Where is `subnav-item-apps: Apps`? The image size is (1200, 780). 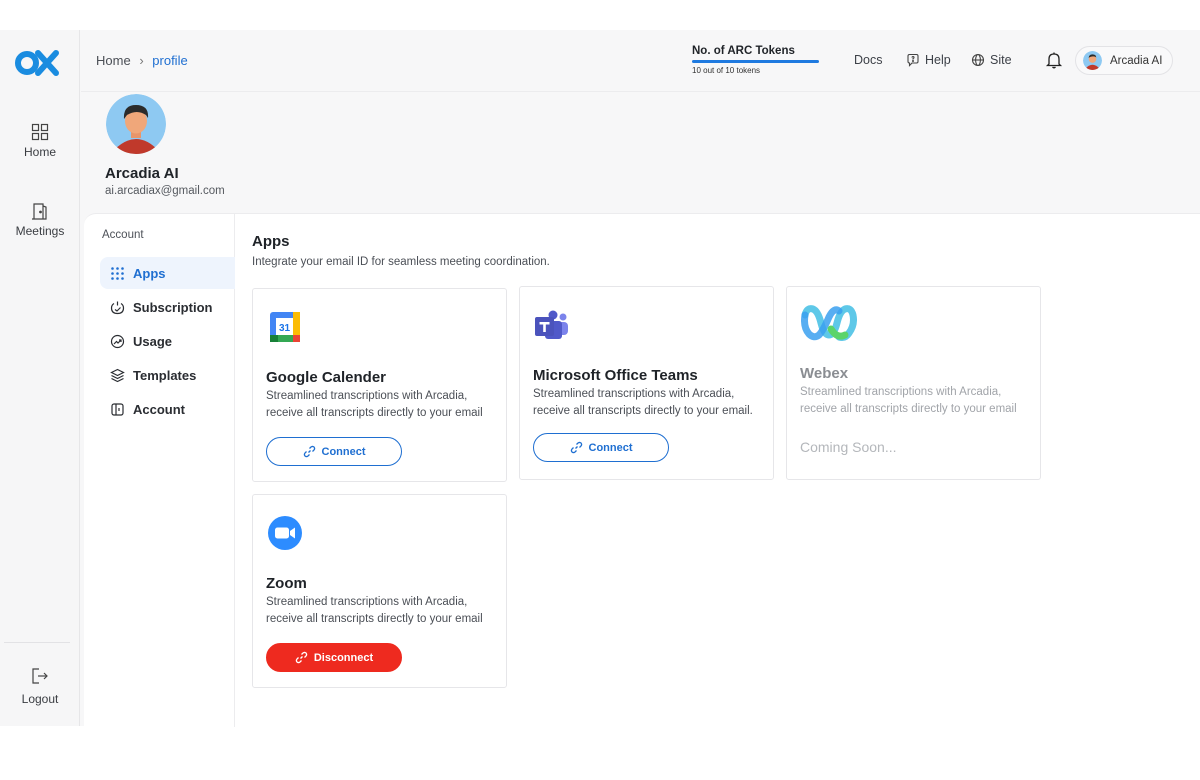 subnav-item-apps: Apps is located at coordinates (167, 273).